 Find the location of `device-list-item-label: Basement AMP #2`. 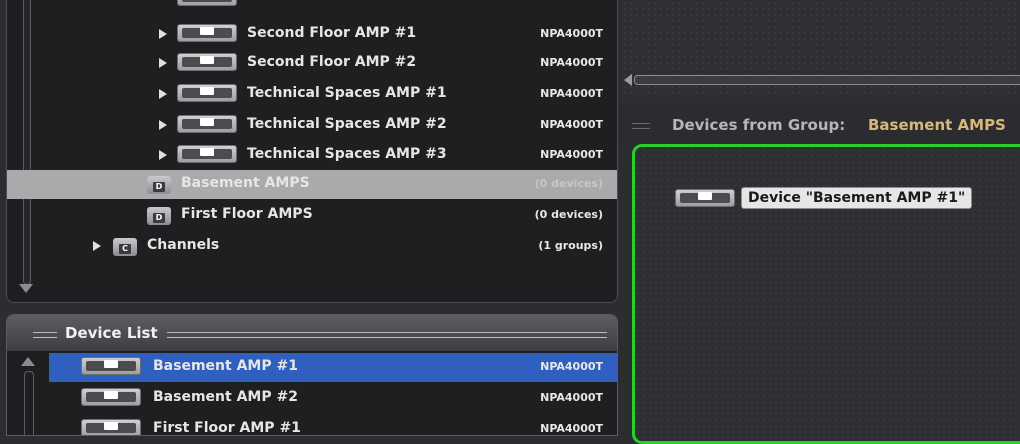

device-list-item-label: Basement AMP #2 is located at coordinates (225, 397).